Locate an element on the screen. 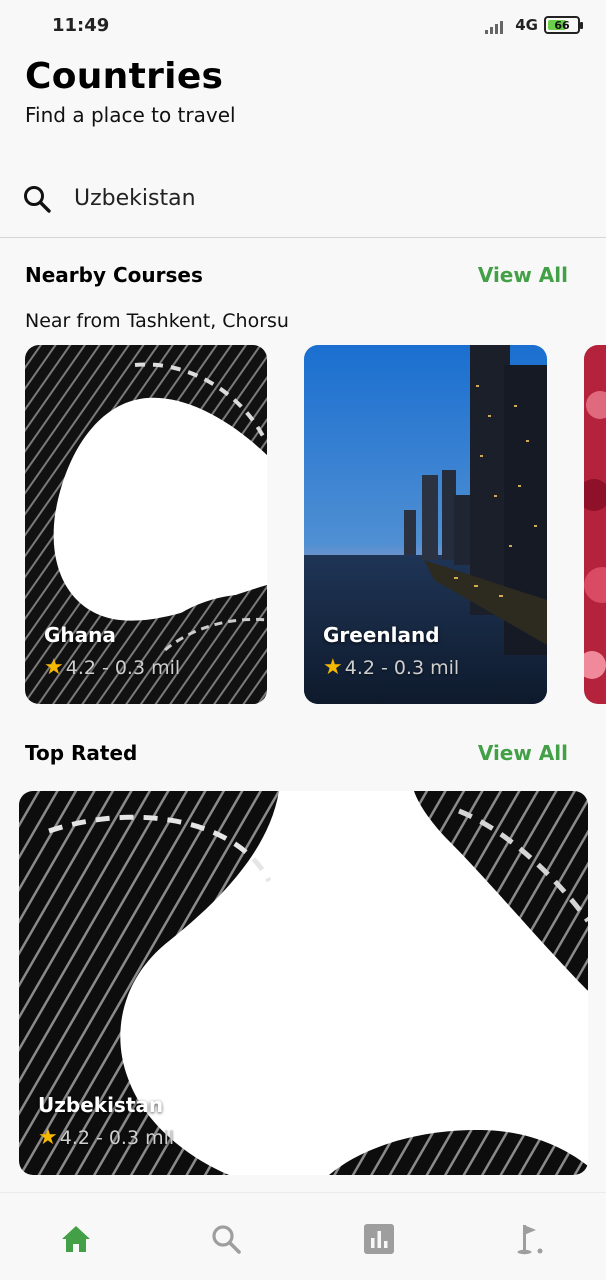 The height and width of the screenshot is (1280, 606). city-skyline-image is located at coordinates (425, 524).